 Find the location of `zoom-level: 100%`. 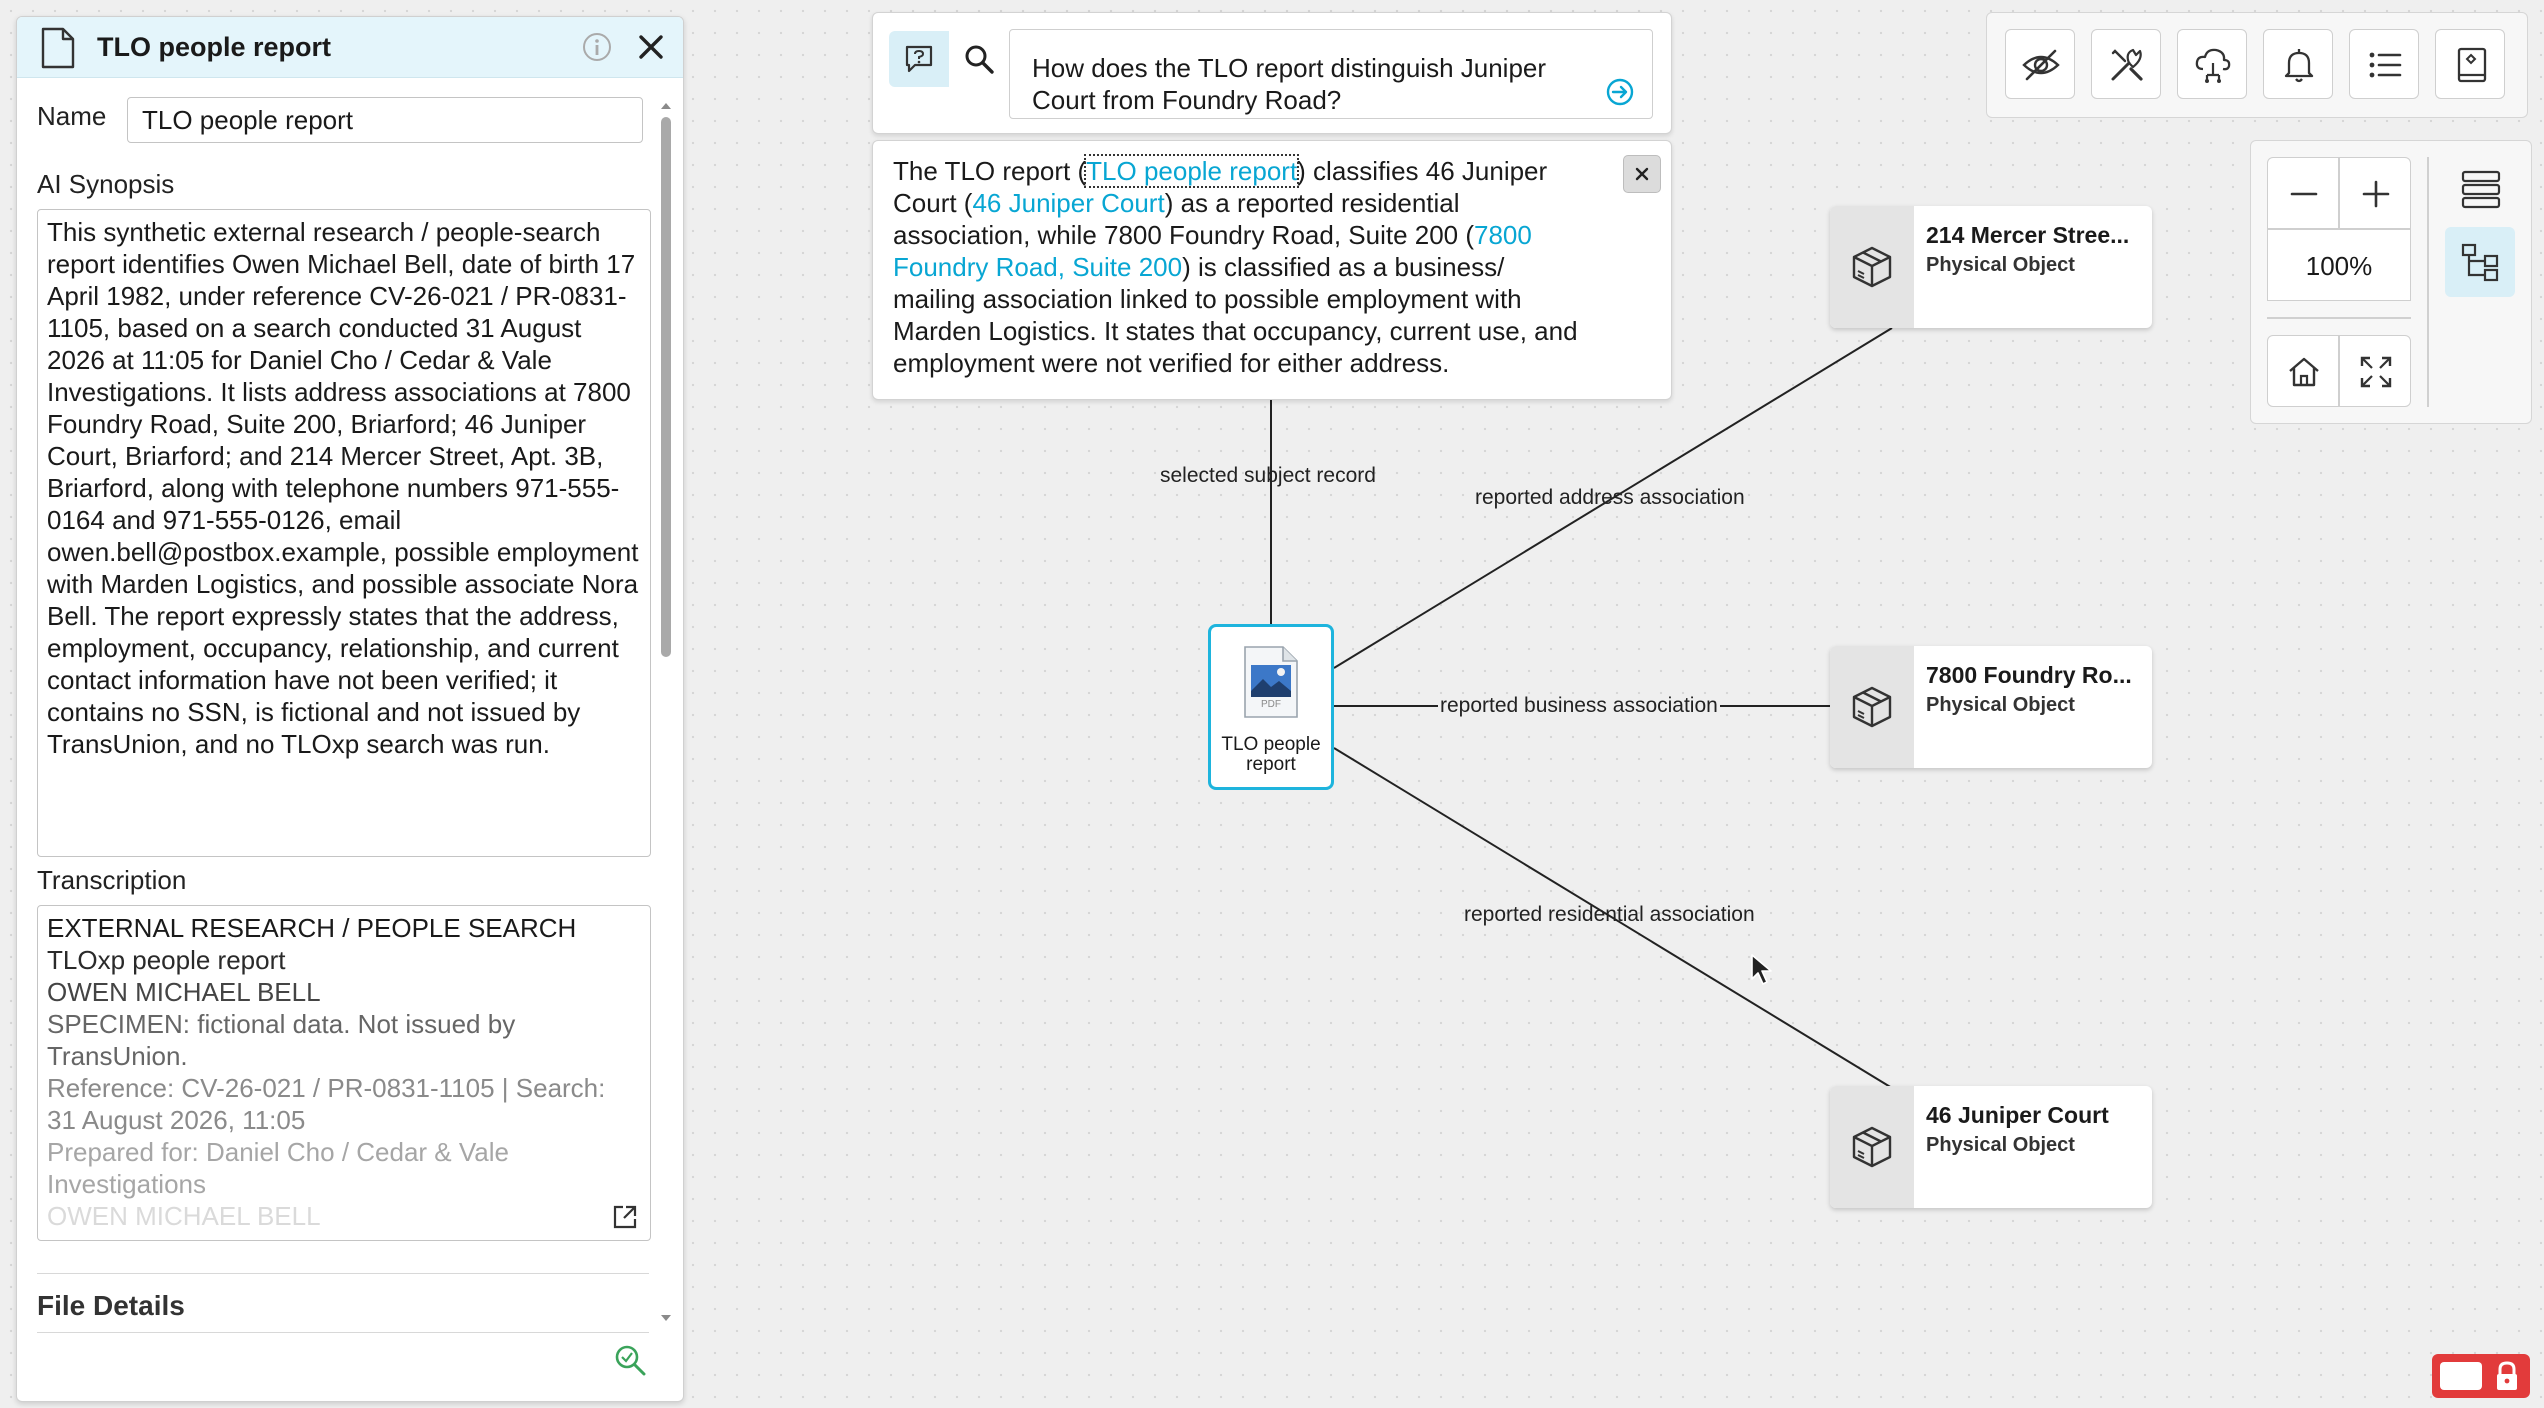

zoom-level: 100% is located at coordinates (2339, 265).